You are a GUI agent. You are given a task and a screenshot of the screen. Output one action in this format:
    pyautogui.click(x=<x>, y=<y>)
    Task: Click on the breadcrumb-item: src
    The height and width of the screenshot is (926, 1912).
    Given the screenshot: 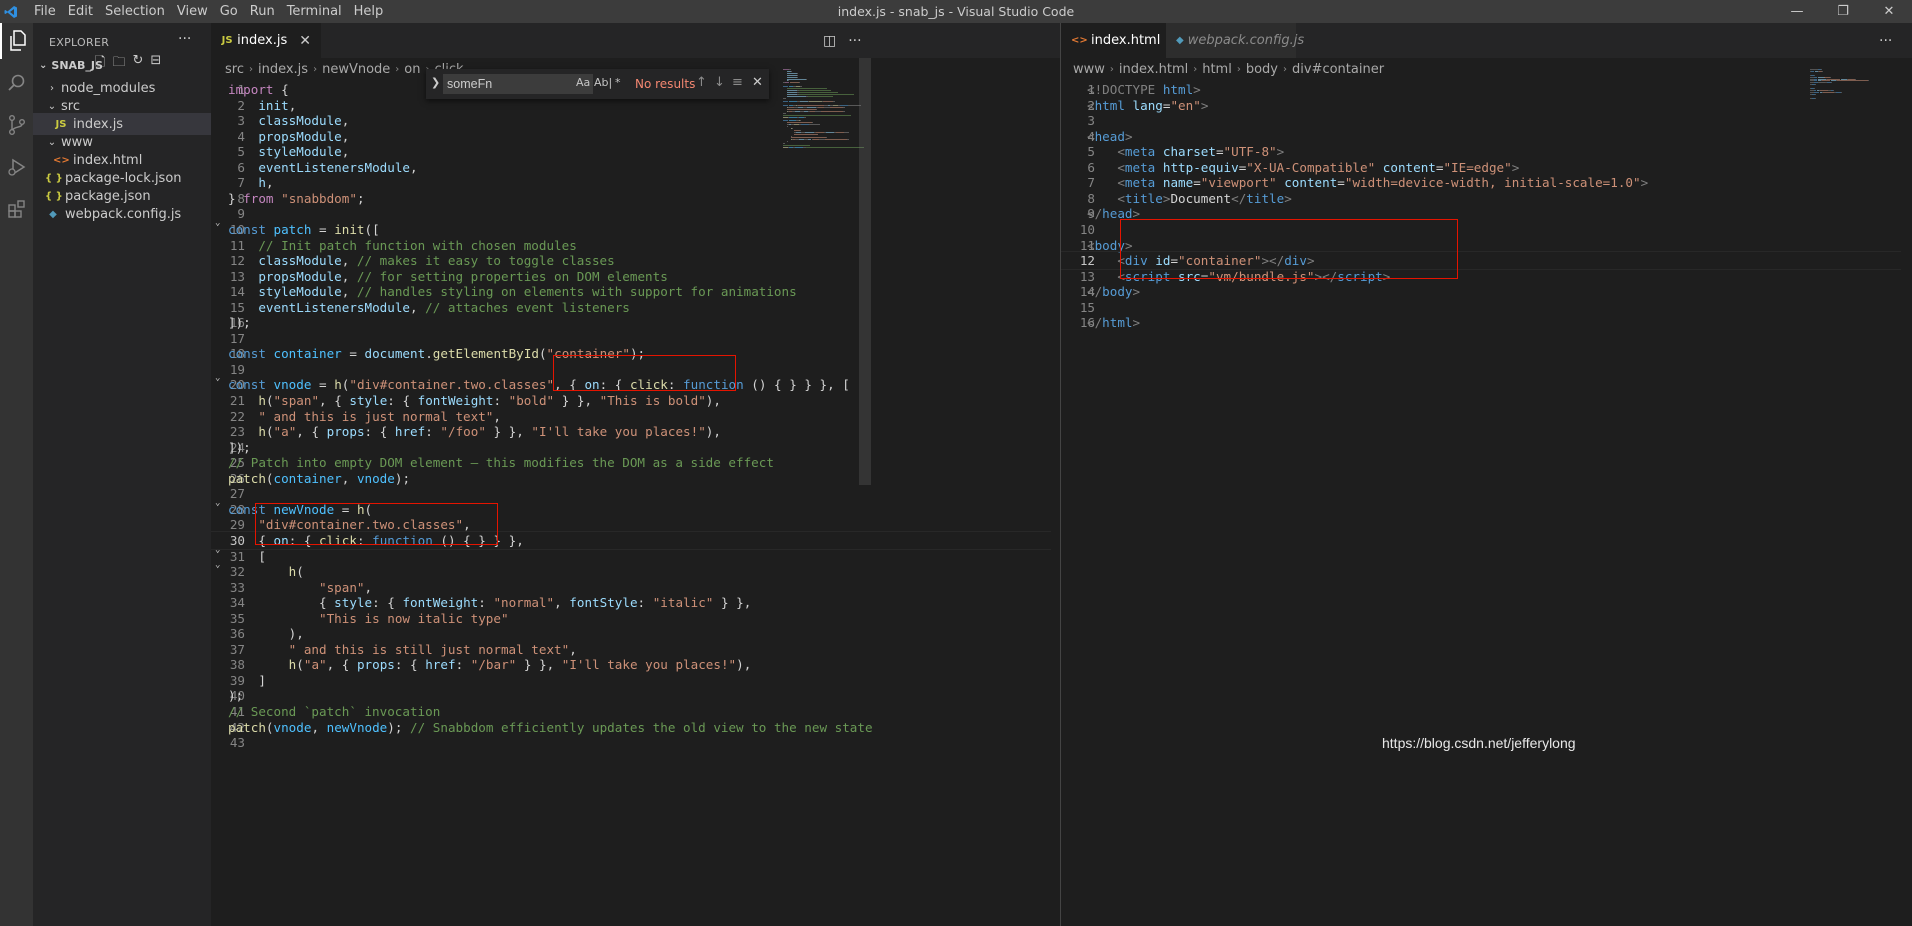 What is the action you would take?
    pyautogui.click(x=234, y=69)
    